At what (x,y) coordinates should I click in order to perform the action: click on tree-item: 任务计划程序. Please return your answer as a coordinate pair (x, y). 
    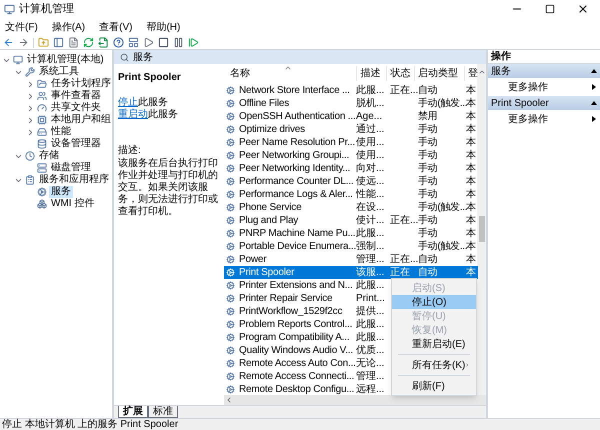
    Looking at the image, I should click on (81, 84).